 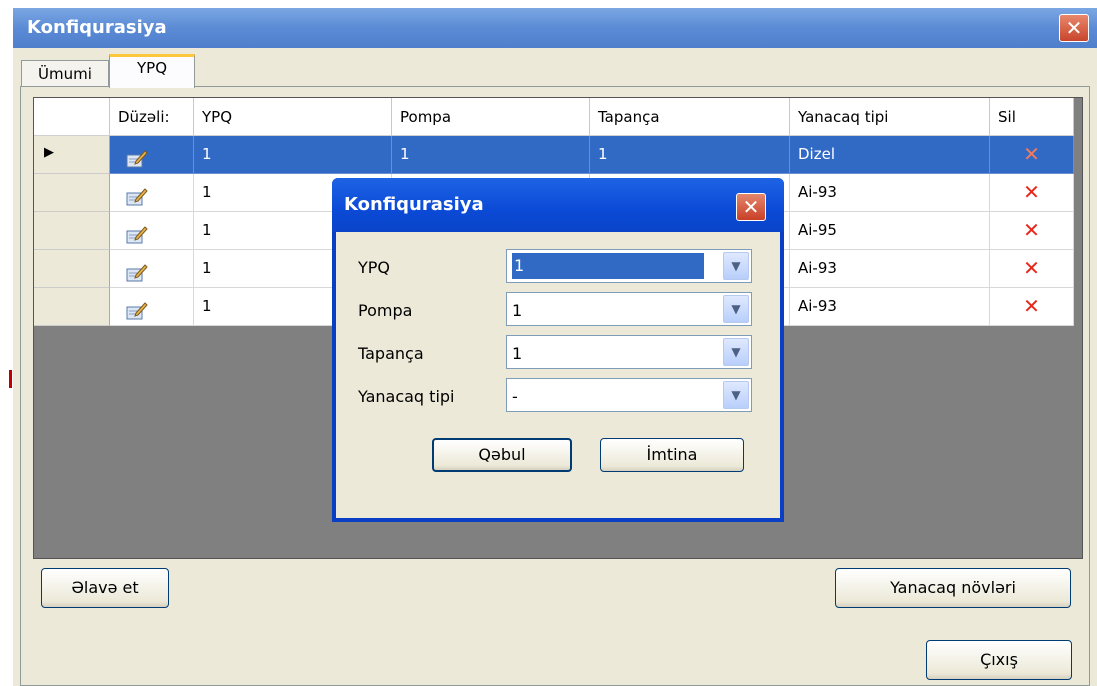 What do you see at coordinates (152, 71) in the screenshot?
I see `tab-ypq: YPQ` at bounding box center [152, 71].